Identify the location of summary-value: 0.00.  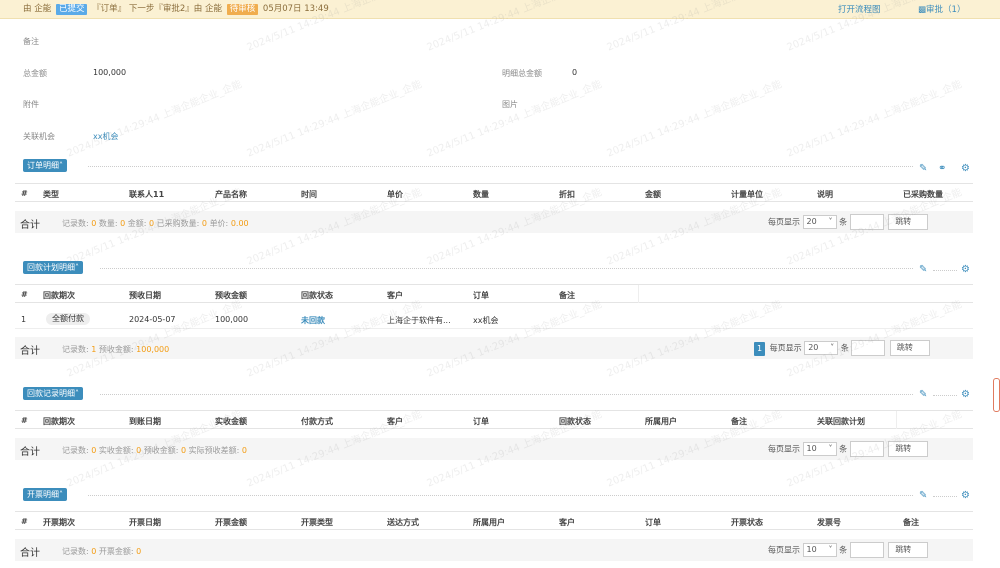
(239, 223).